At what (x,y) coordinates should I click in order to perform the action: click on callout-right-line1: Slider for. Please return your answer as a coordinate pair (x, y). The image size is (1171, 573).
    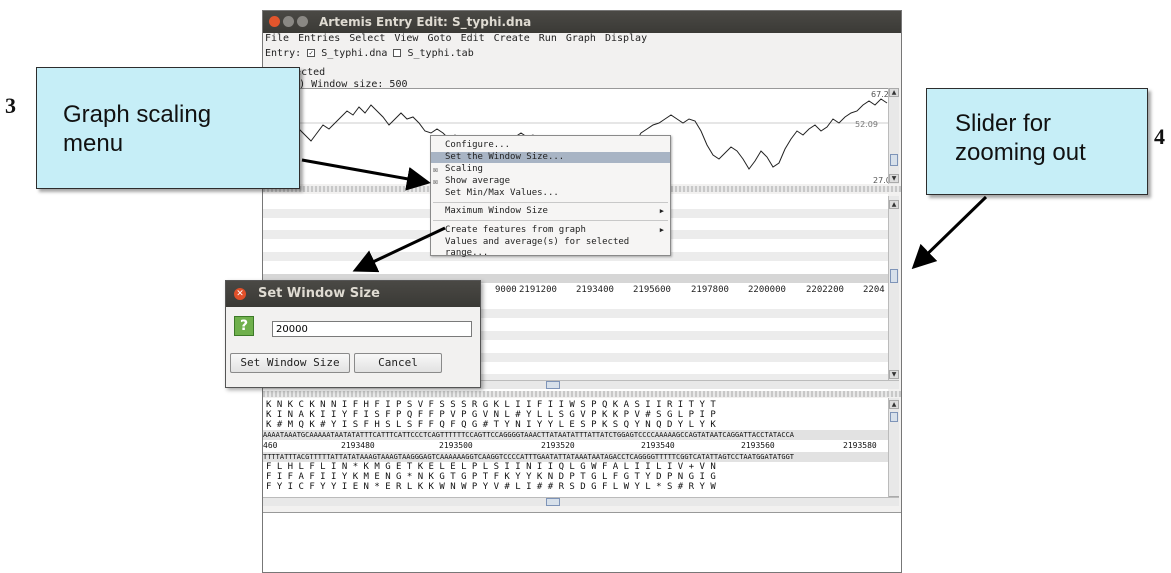
    Looking at the image, I should click on (1003, 123).